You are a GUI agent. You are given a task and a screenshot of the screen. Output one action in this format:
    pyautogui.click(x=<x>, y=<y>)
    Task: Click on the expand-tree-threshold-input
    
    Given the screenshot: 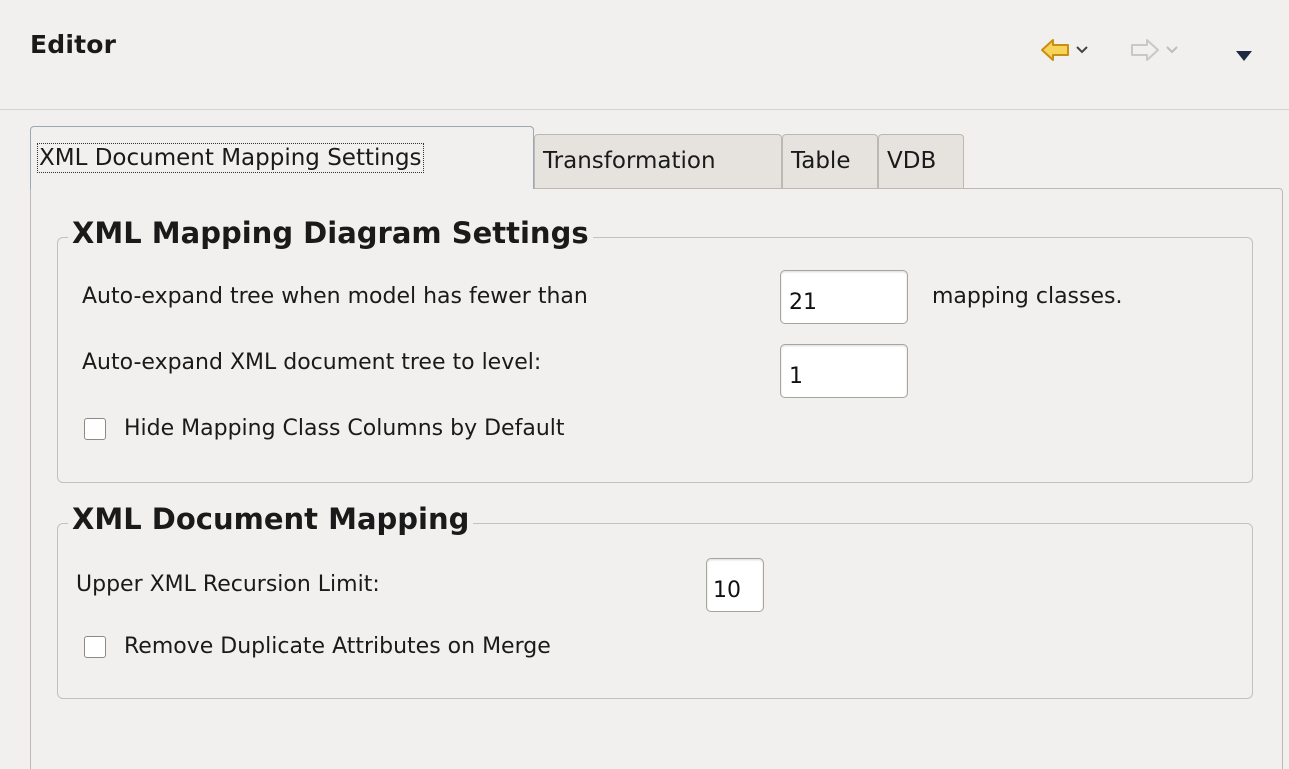 What is the action you would take?
    pyautogui.click(x=844, y=297)
    